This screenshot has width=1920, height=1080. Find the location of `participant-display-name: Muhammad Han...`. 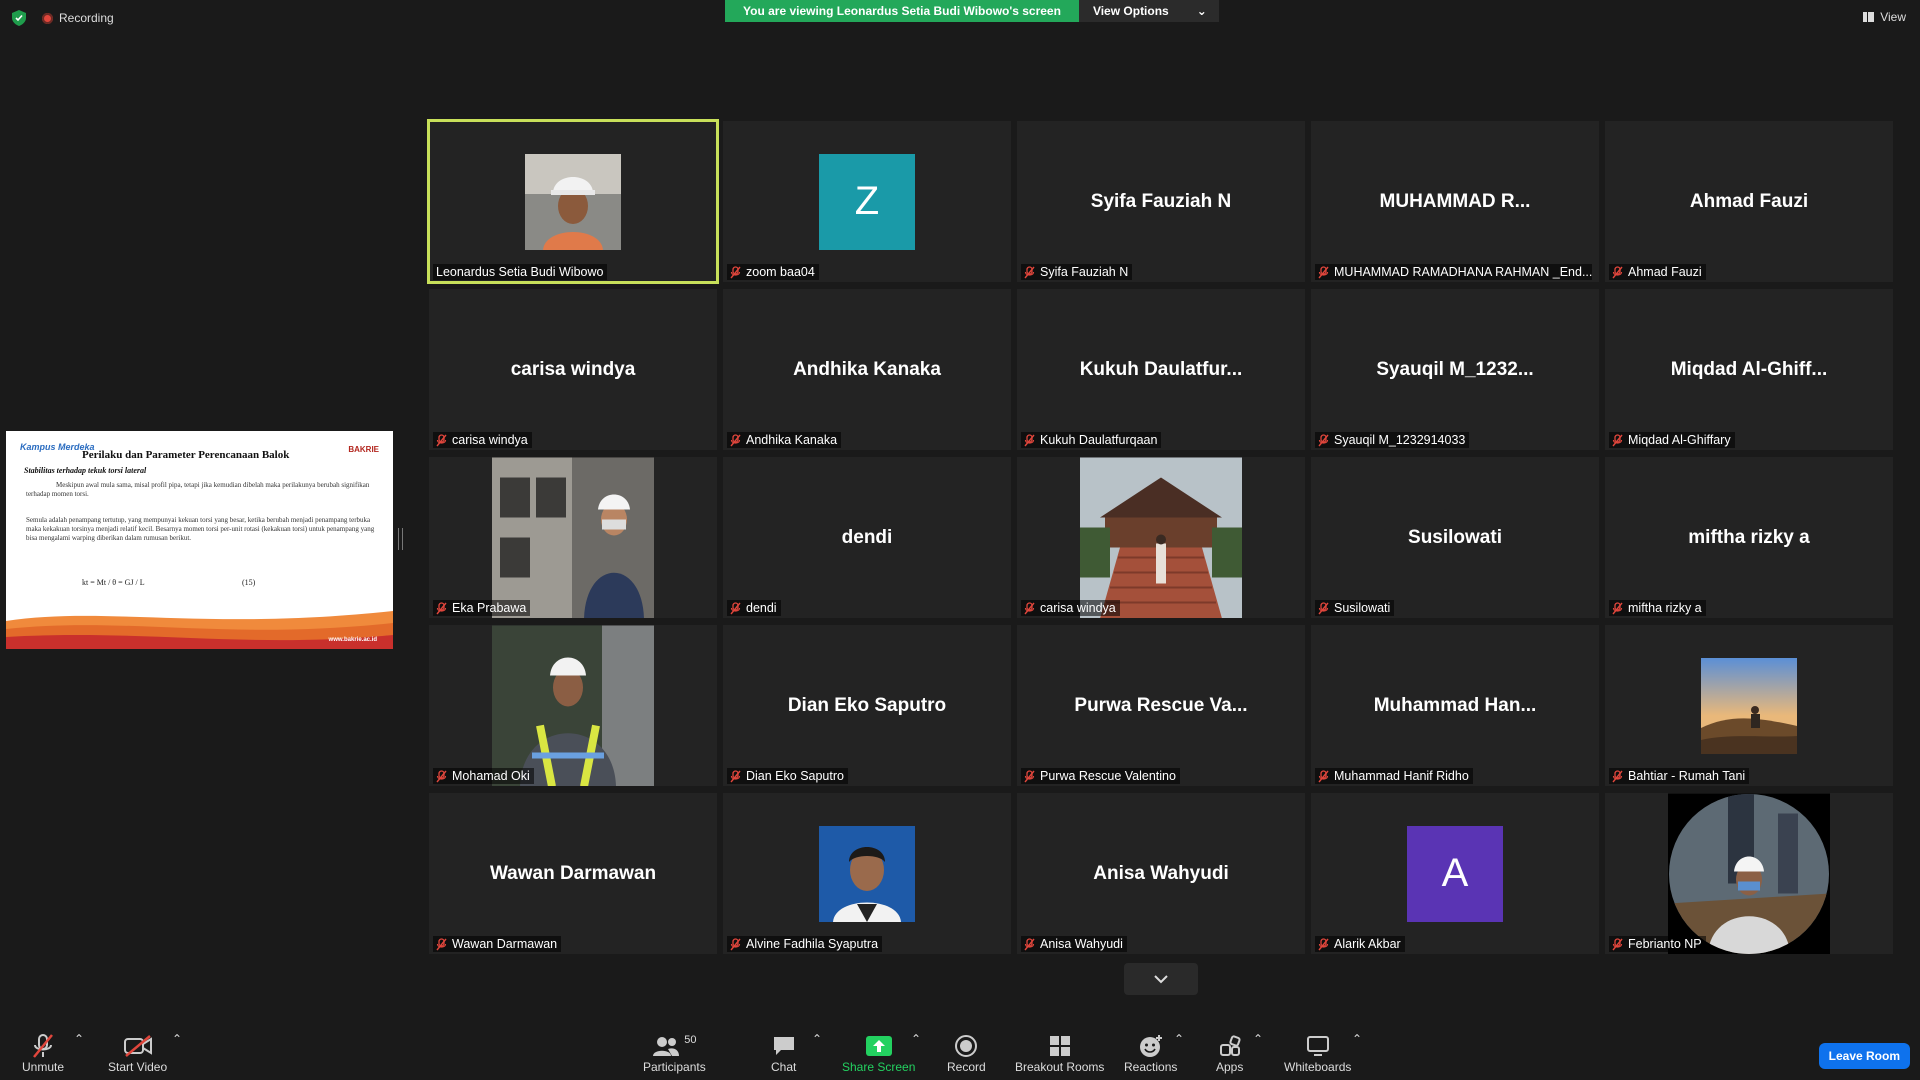

participant-display-name: Muhammad Han... is located at coordinates (1455, 705).